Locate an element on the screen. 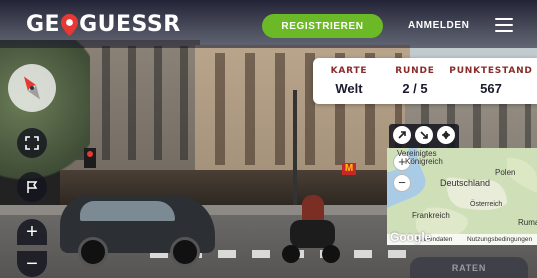  google-logo: Google is located at coordinates (411, 237).